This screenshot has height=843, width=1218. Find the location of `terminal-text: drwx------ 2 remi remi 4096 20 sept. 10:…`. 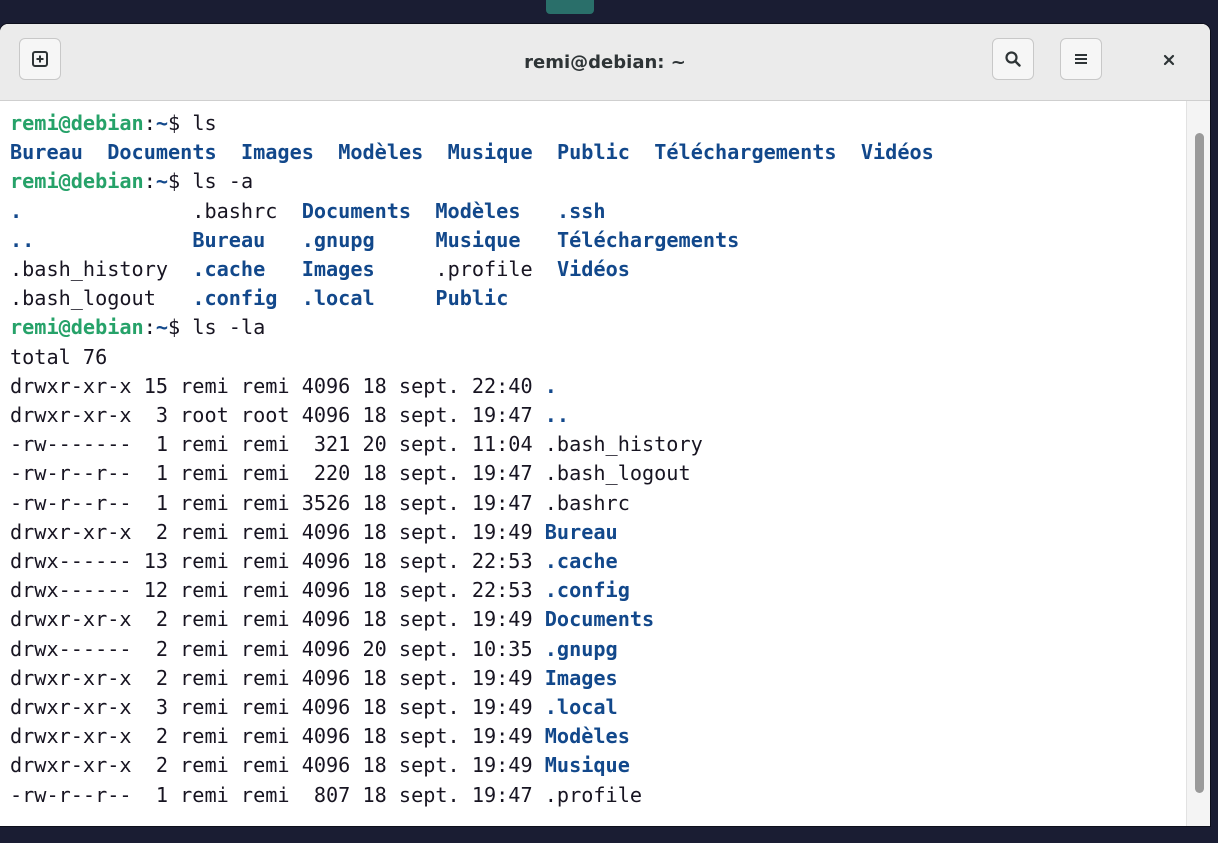

terminal-text: drwx------ 2 remi remi 4096 20 sept. 10:… is located at coordinates (277, 648).